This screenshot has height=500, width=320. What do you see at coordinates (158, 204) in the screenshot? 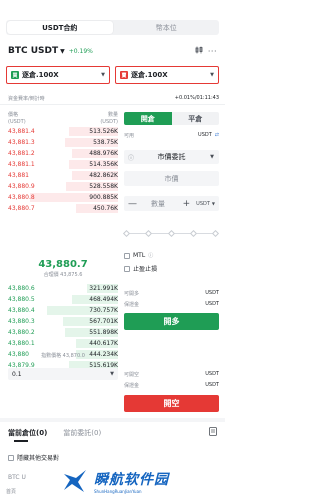
I see `amount-input: 數量` at bounding box center [158, 204].